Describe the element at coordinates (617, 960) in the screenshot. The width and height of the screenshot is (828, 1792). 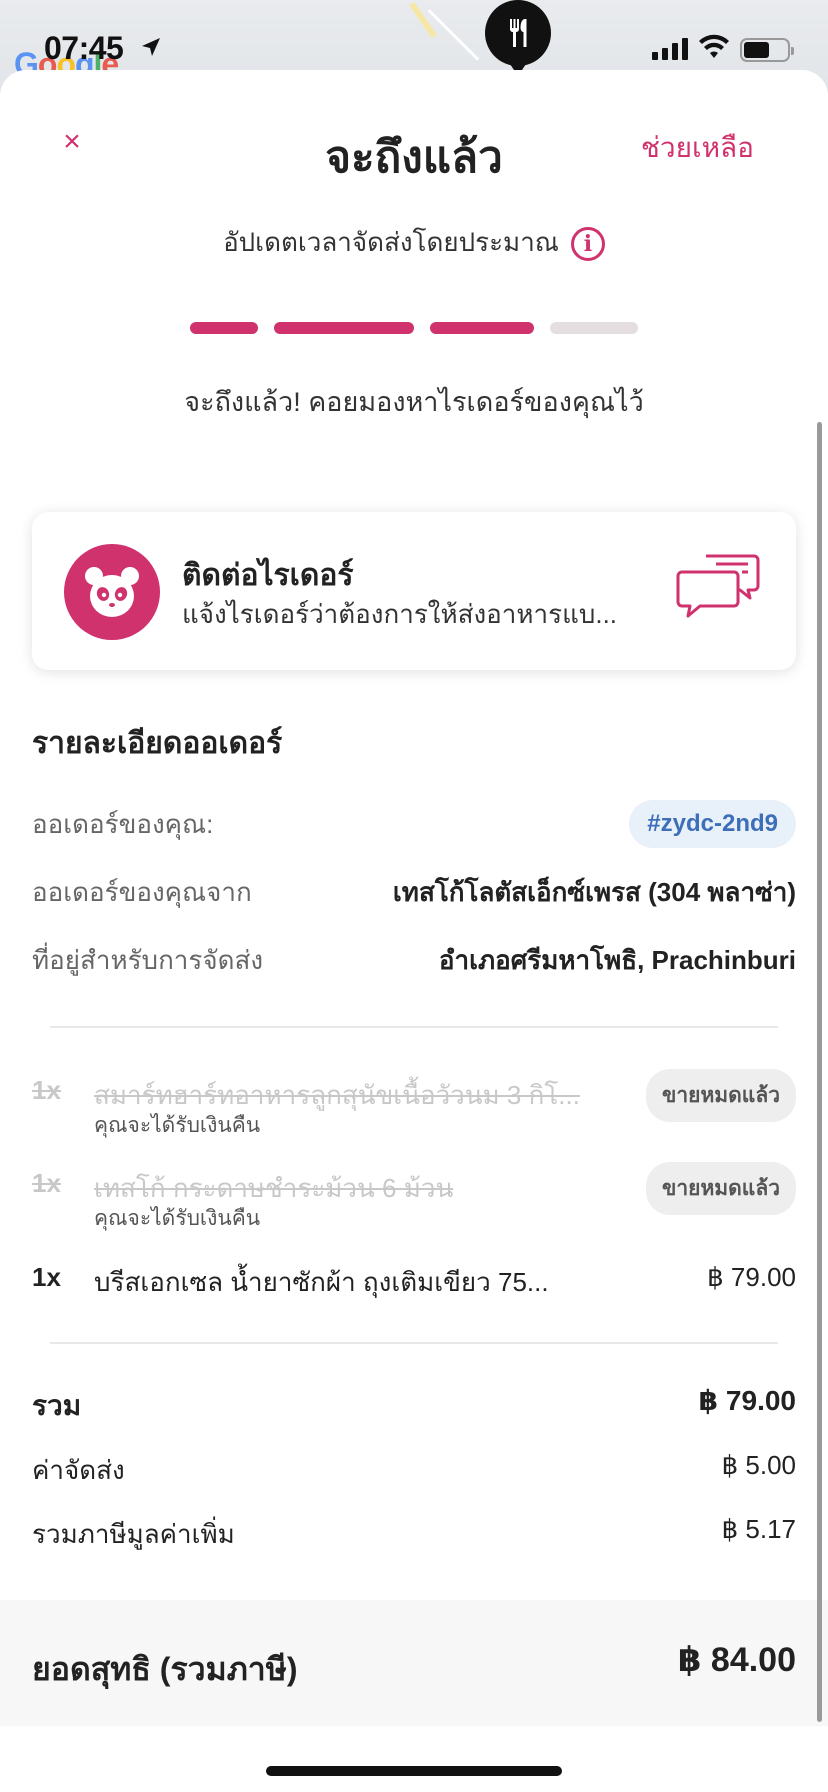
I see `delivery-address-value: อำเภอศรีมหาโพธิ, Prachinburi` at that location.